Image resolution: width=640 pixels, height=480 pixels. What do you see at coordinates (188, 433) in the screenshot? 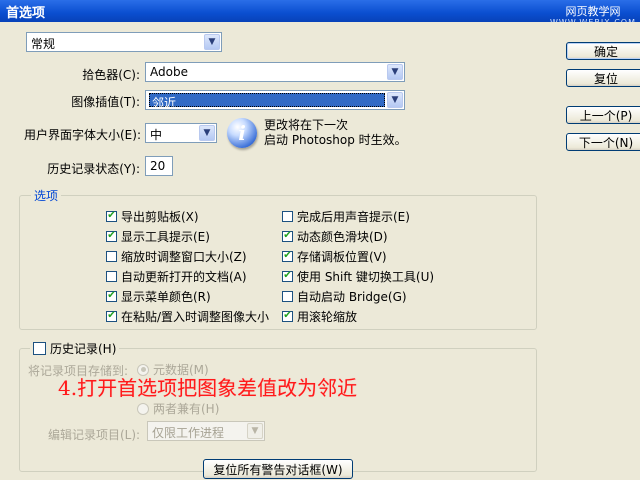
I see `edit-log-value: 仅限工作进程` at bounding box center [188, 433].